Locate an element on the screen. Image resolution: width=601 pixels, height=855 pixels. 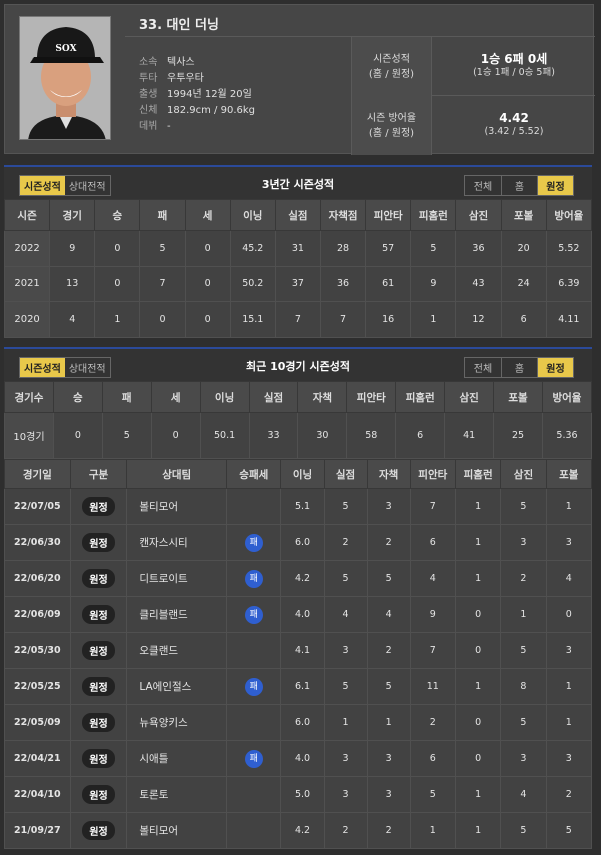
season-record: 시즌성적 (홈 / 원정) 1승 6패 0세 (1승 1패 / 0승 5패) is located at coordinates (473, 66).